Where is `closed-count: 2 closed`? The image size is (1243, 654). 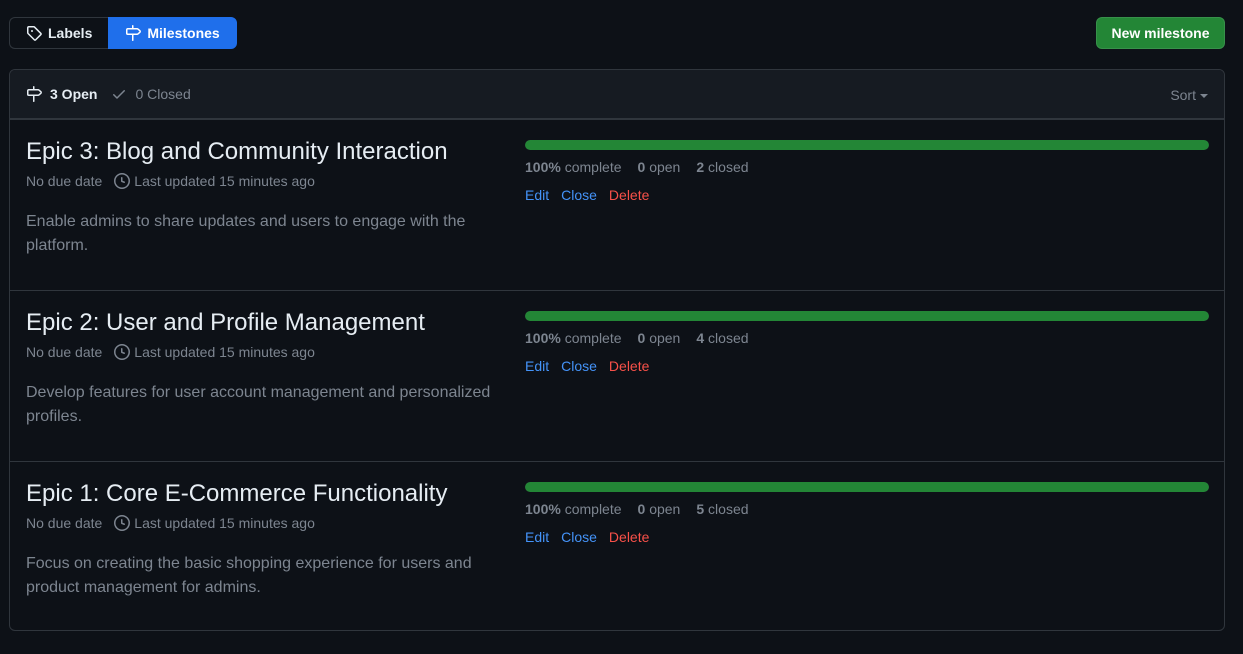 closed-count: 2 closed is located at coordinates (722, 167).